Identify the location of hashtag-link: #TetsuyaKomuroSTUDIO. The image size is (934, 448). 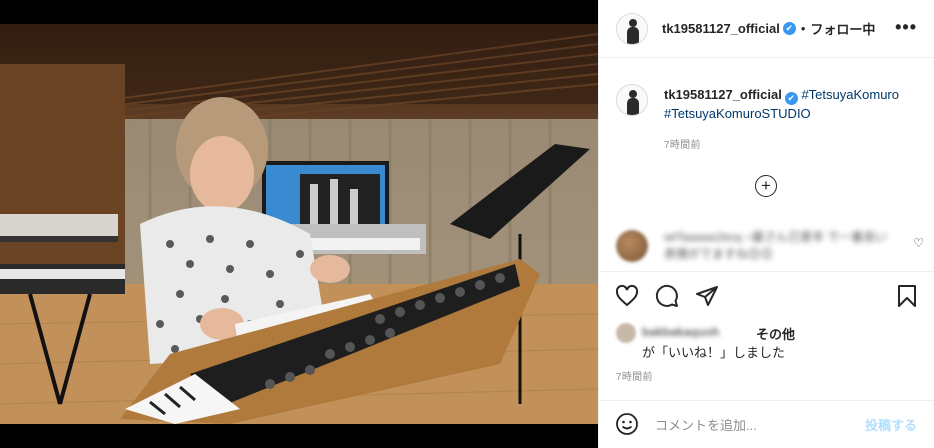
(737, 113).